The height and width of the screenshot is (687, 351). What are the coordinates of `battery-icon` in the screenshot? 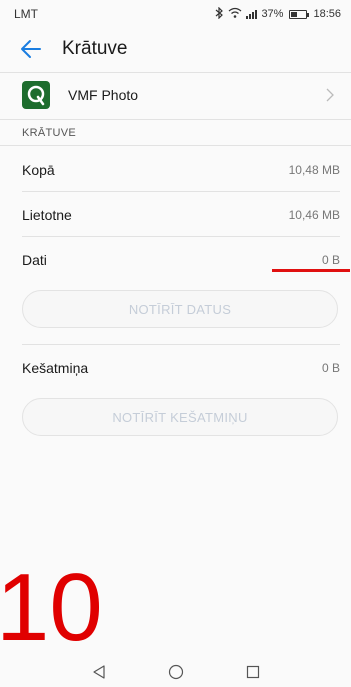 It's located at (299, 14).